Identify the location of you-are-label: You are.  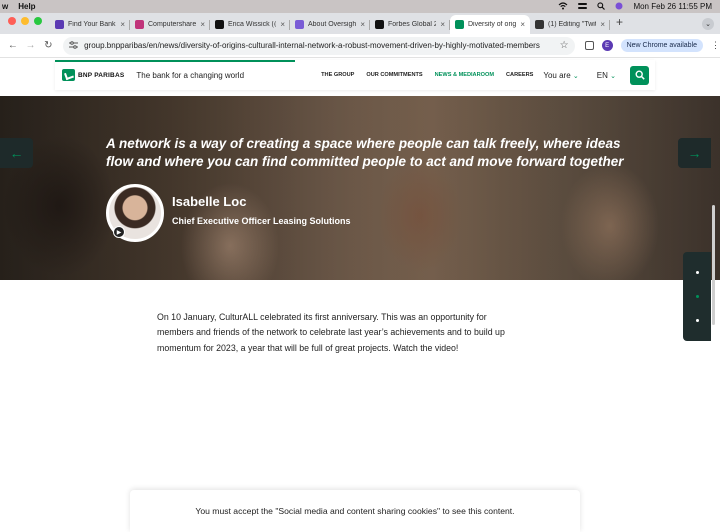
(557, 75).